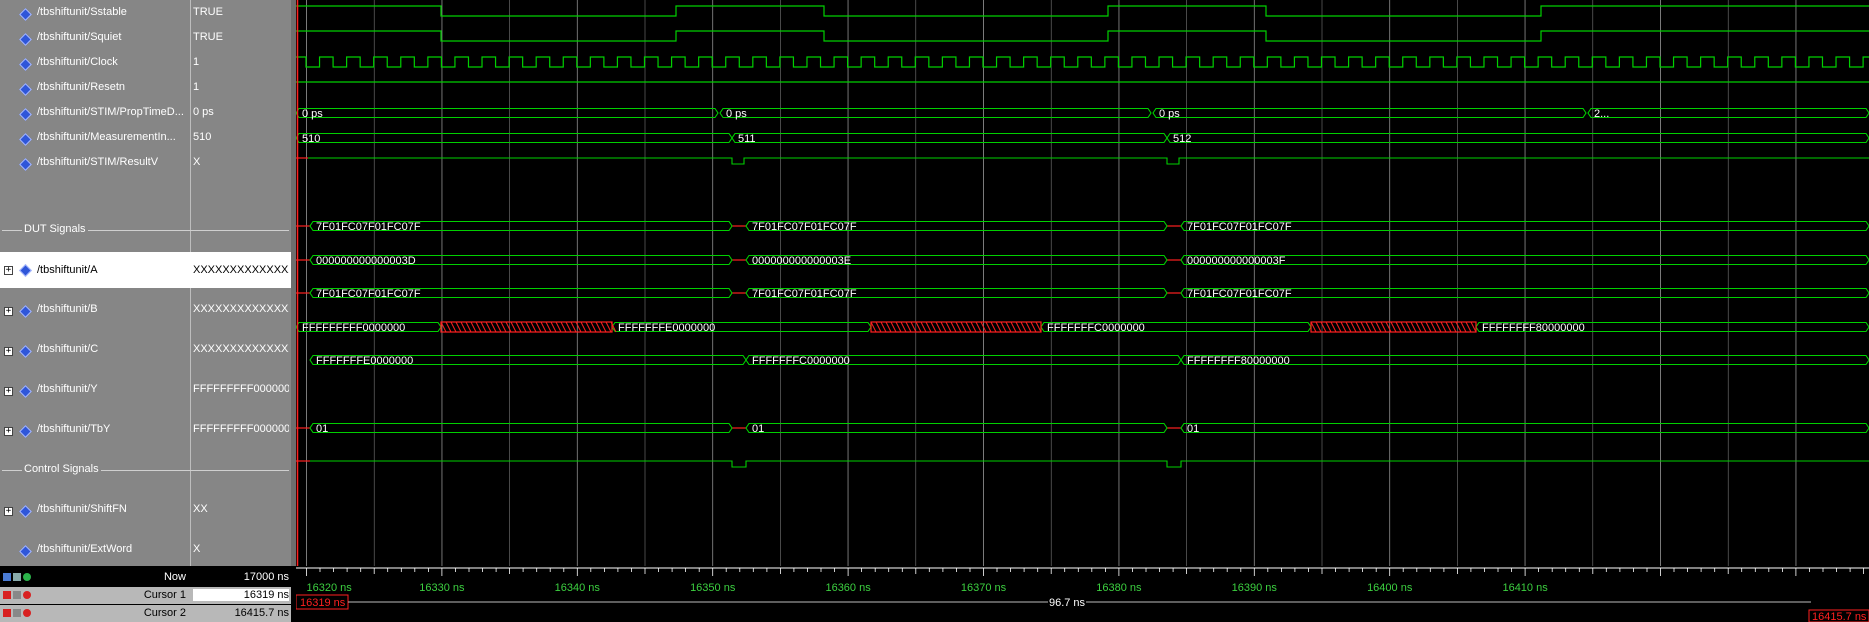 This screenshot has width=1869, height=622. What do you see at coordinates (578, 588) in the screenshot?
I see `ruler-label: 16340 ns` at bounding box center [578, 588].